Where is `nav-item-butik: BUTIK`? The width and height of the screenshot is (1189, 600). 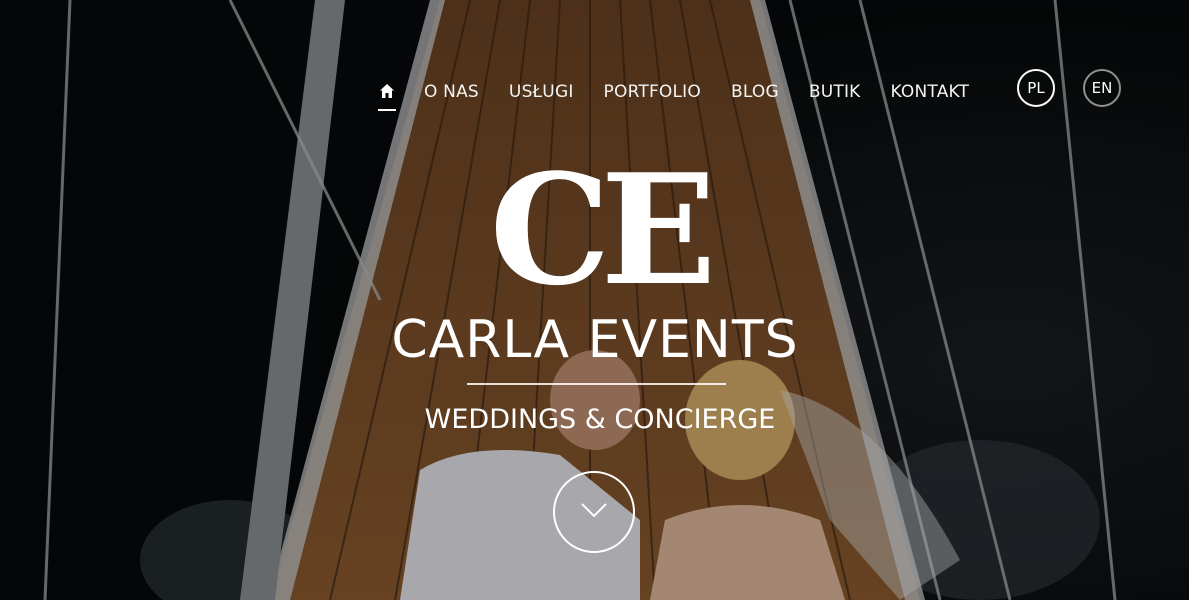
nav-item-butik: BUTIK is located at coordinates (835, 92).